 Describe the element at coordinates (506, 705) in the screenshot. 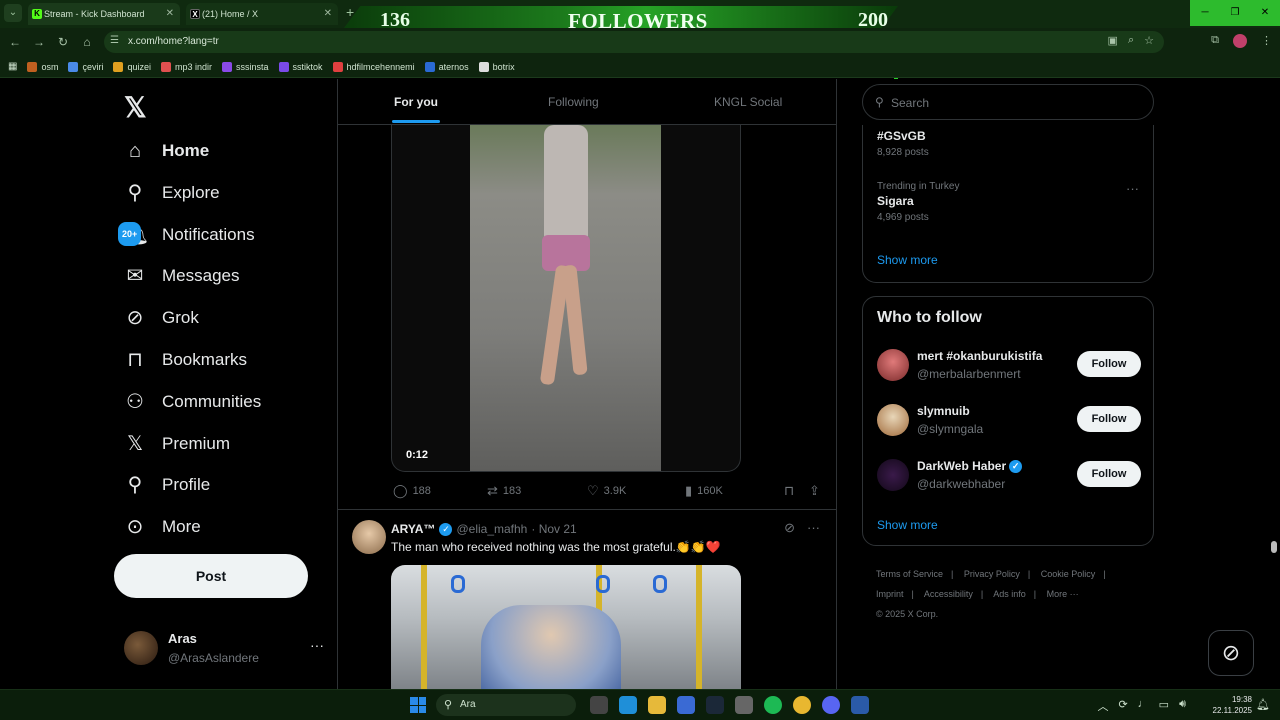

I see `taskbar-search-input: ⚲ Ara` at that location.